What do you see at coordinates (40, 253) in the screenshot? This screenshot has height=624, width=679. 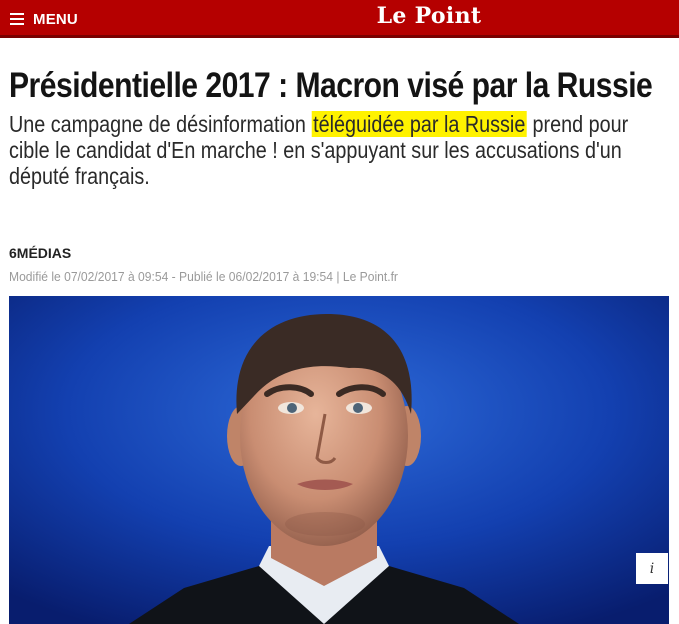 I see `author-byline: 6MÉDIAS` at bounding box center [40, 253].